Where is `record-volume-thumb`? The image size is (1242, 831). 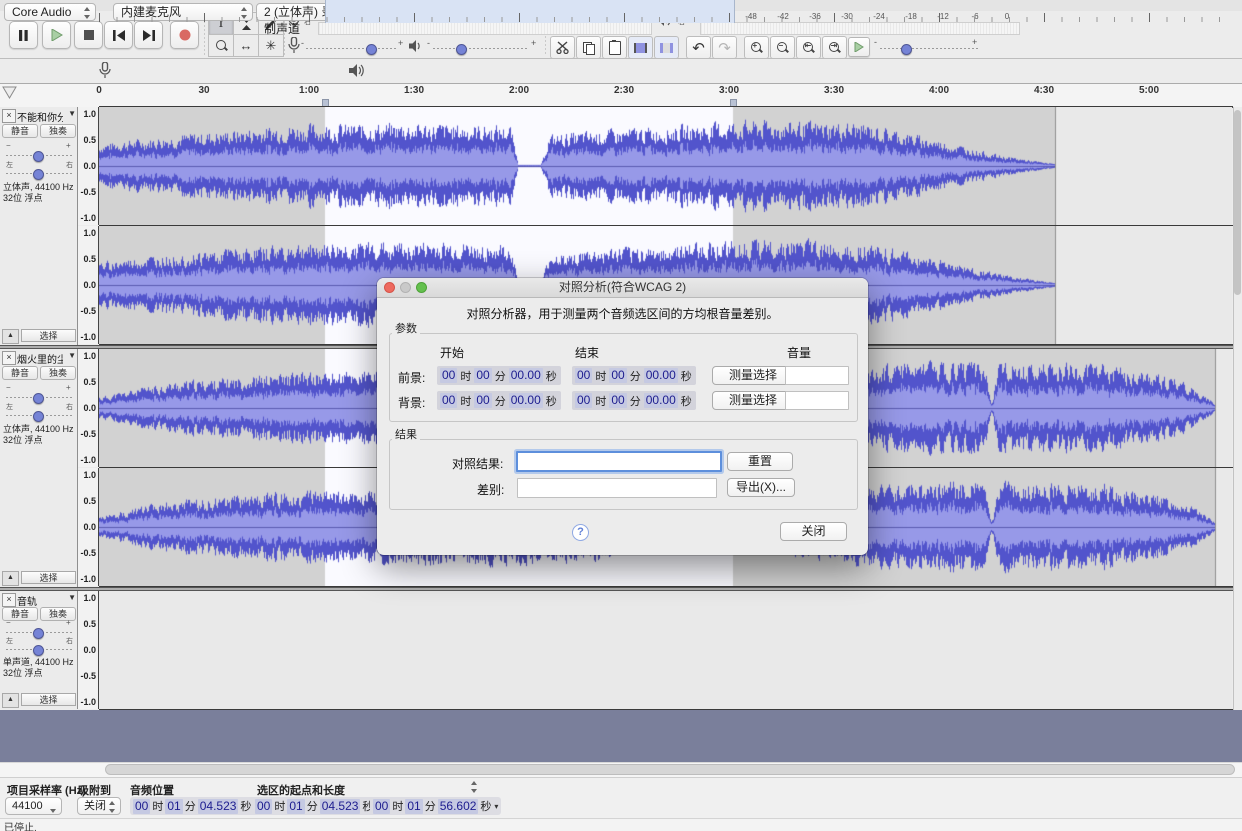
record-volume-thumb is located at coordinates (371, 49).